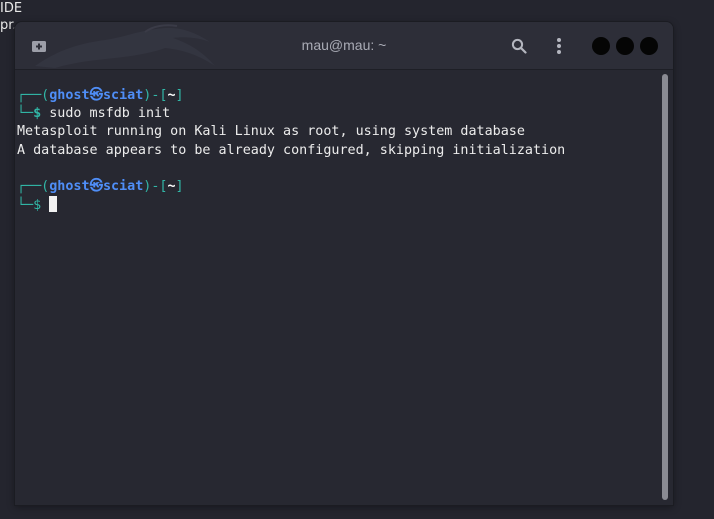  Describe the element at coordinates (601, 46) in the screenshot. I see `minimize-button` at that location.